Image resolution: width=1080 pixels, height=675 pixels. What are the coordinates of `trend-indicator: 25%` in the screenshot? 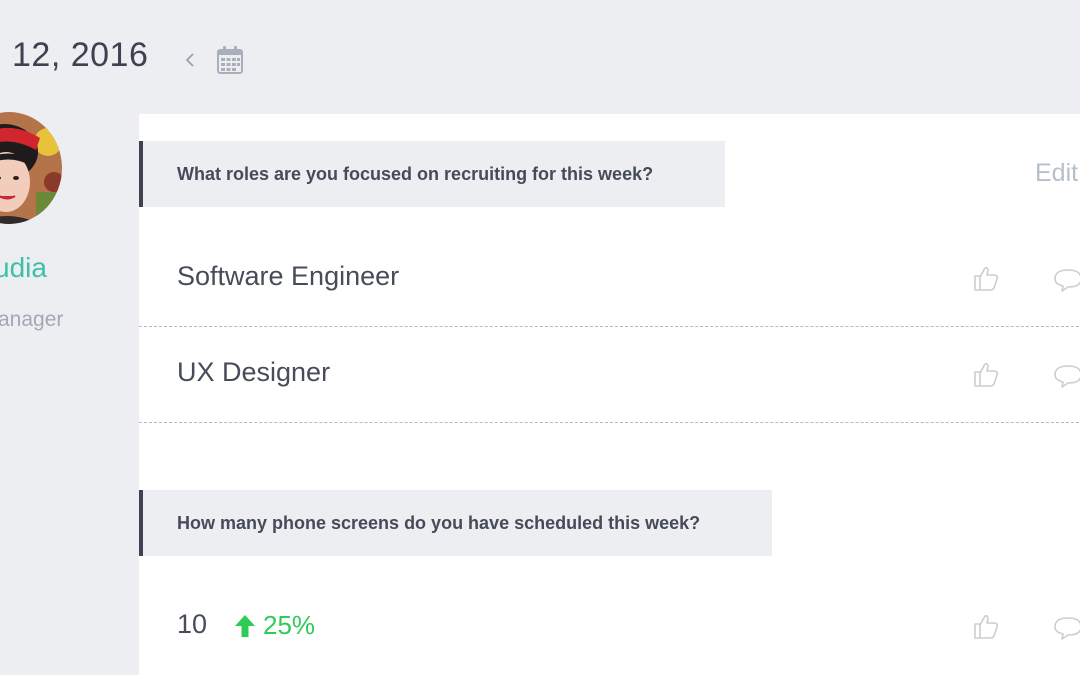 It's located at (274, 625).